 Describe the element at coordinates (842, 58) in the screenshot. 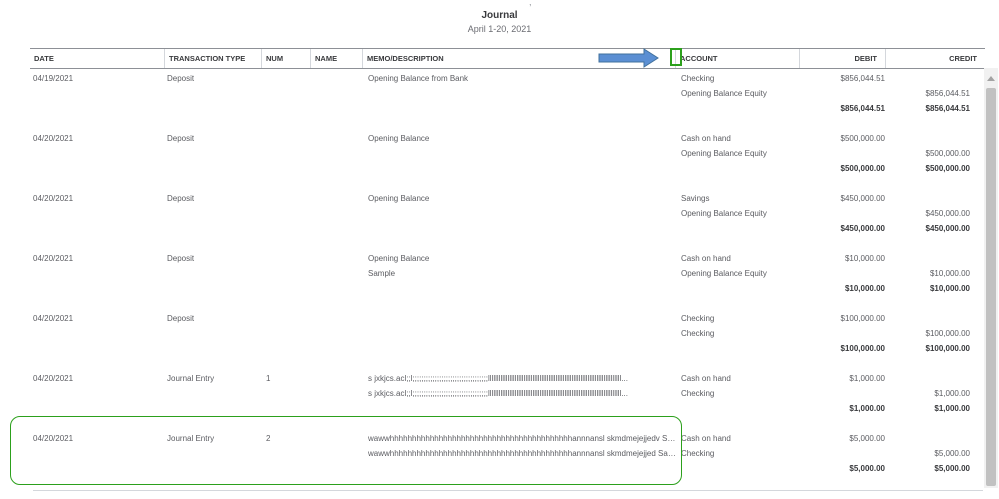

I see `col-header-debit: DEBIT` at that location.